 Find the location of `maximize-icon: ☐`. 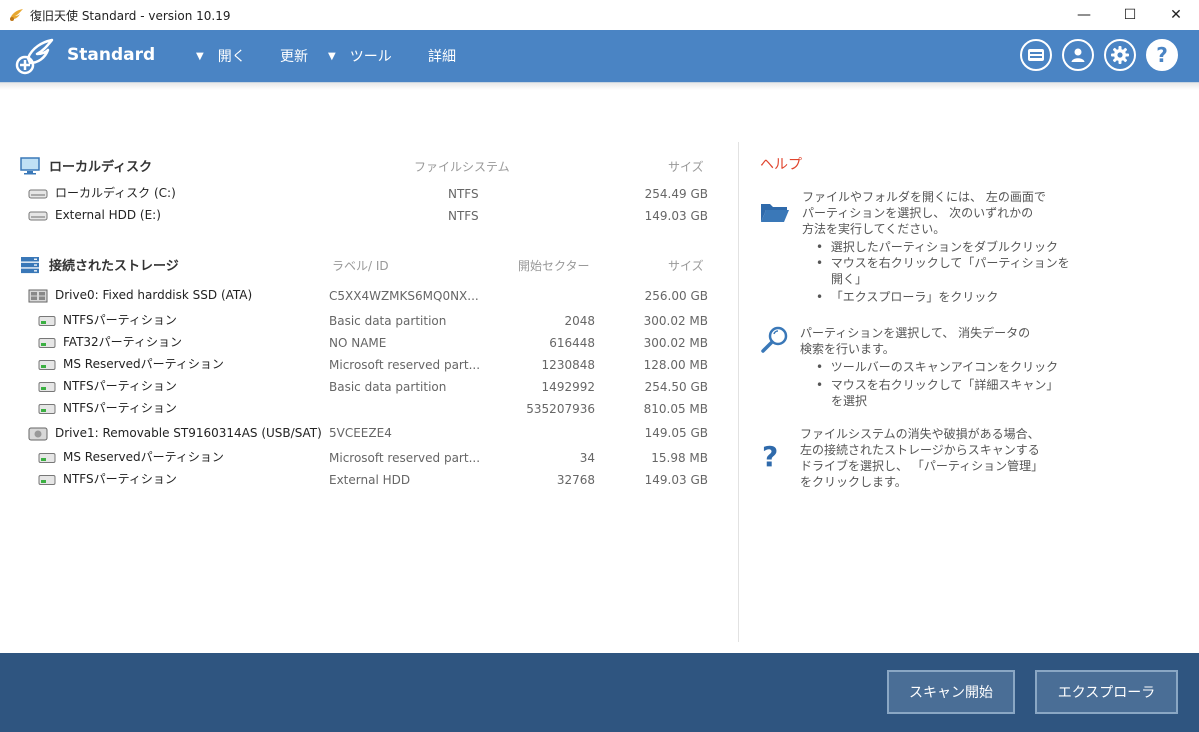

maximize-icon: ☐ is located at coordinates (1130, 15).